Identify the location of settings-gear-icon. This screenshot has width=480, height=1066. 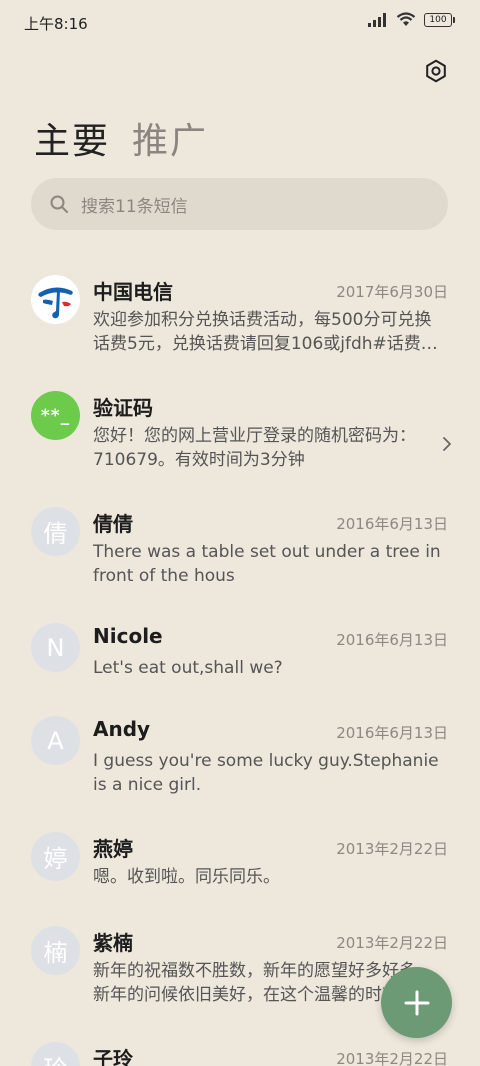
(436, 71).